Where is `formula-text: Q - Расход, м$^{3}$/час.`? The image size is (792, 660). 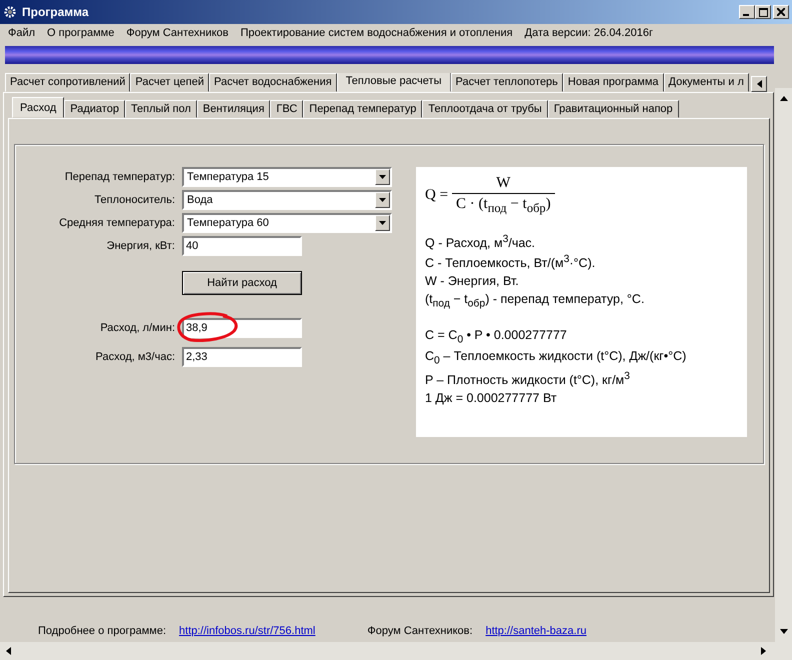 formula-text: Q - Расход, м$^{3}$/час. is located at coordinates (480, 242).